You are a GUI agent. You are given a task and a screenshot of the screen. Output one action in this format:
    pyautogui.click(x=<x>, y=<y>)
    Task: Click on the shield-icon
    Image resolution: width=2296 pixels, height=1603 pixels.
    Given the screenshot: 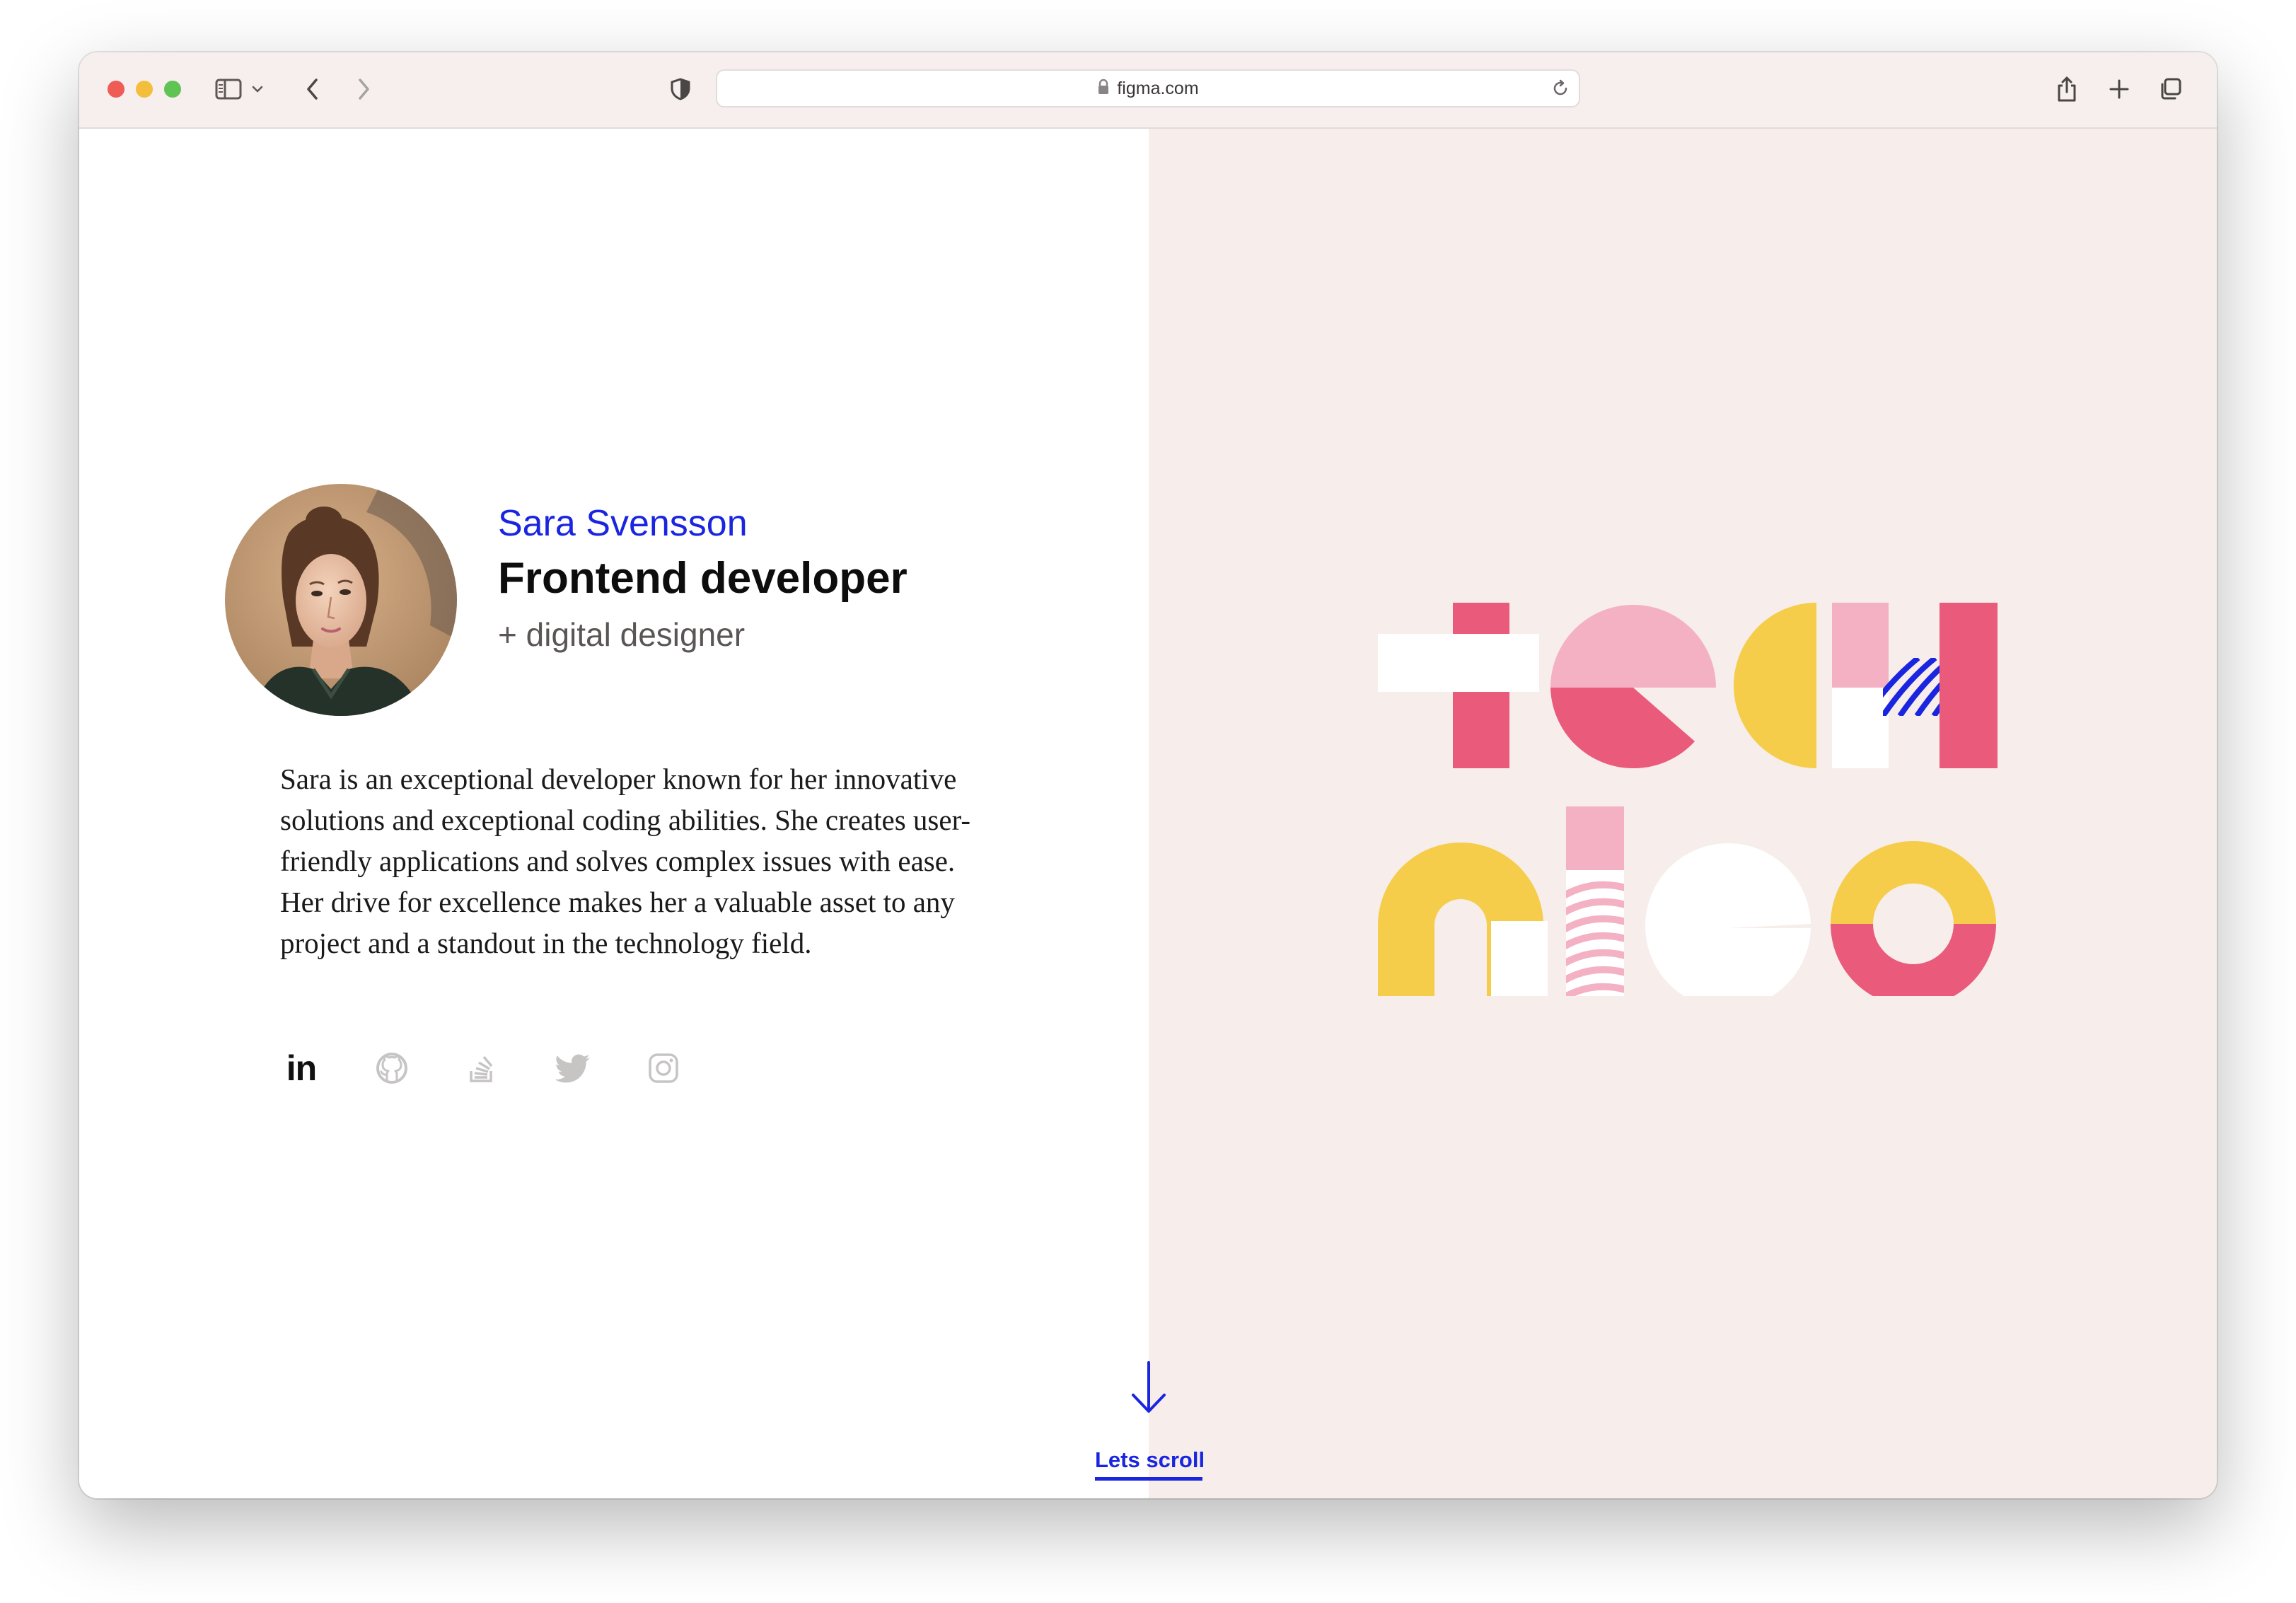 What is the action you would take?
    pyautogui.click(x=680, y=89)
    